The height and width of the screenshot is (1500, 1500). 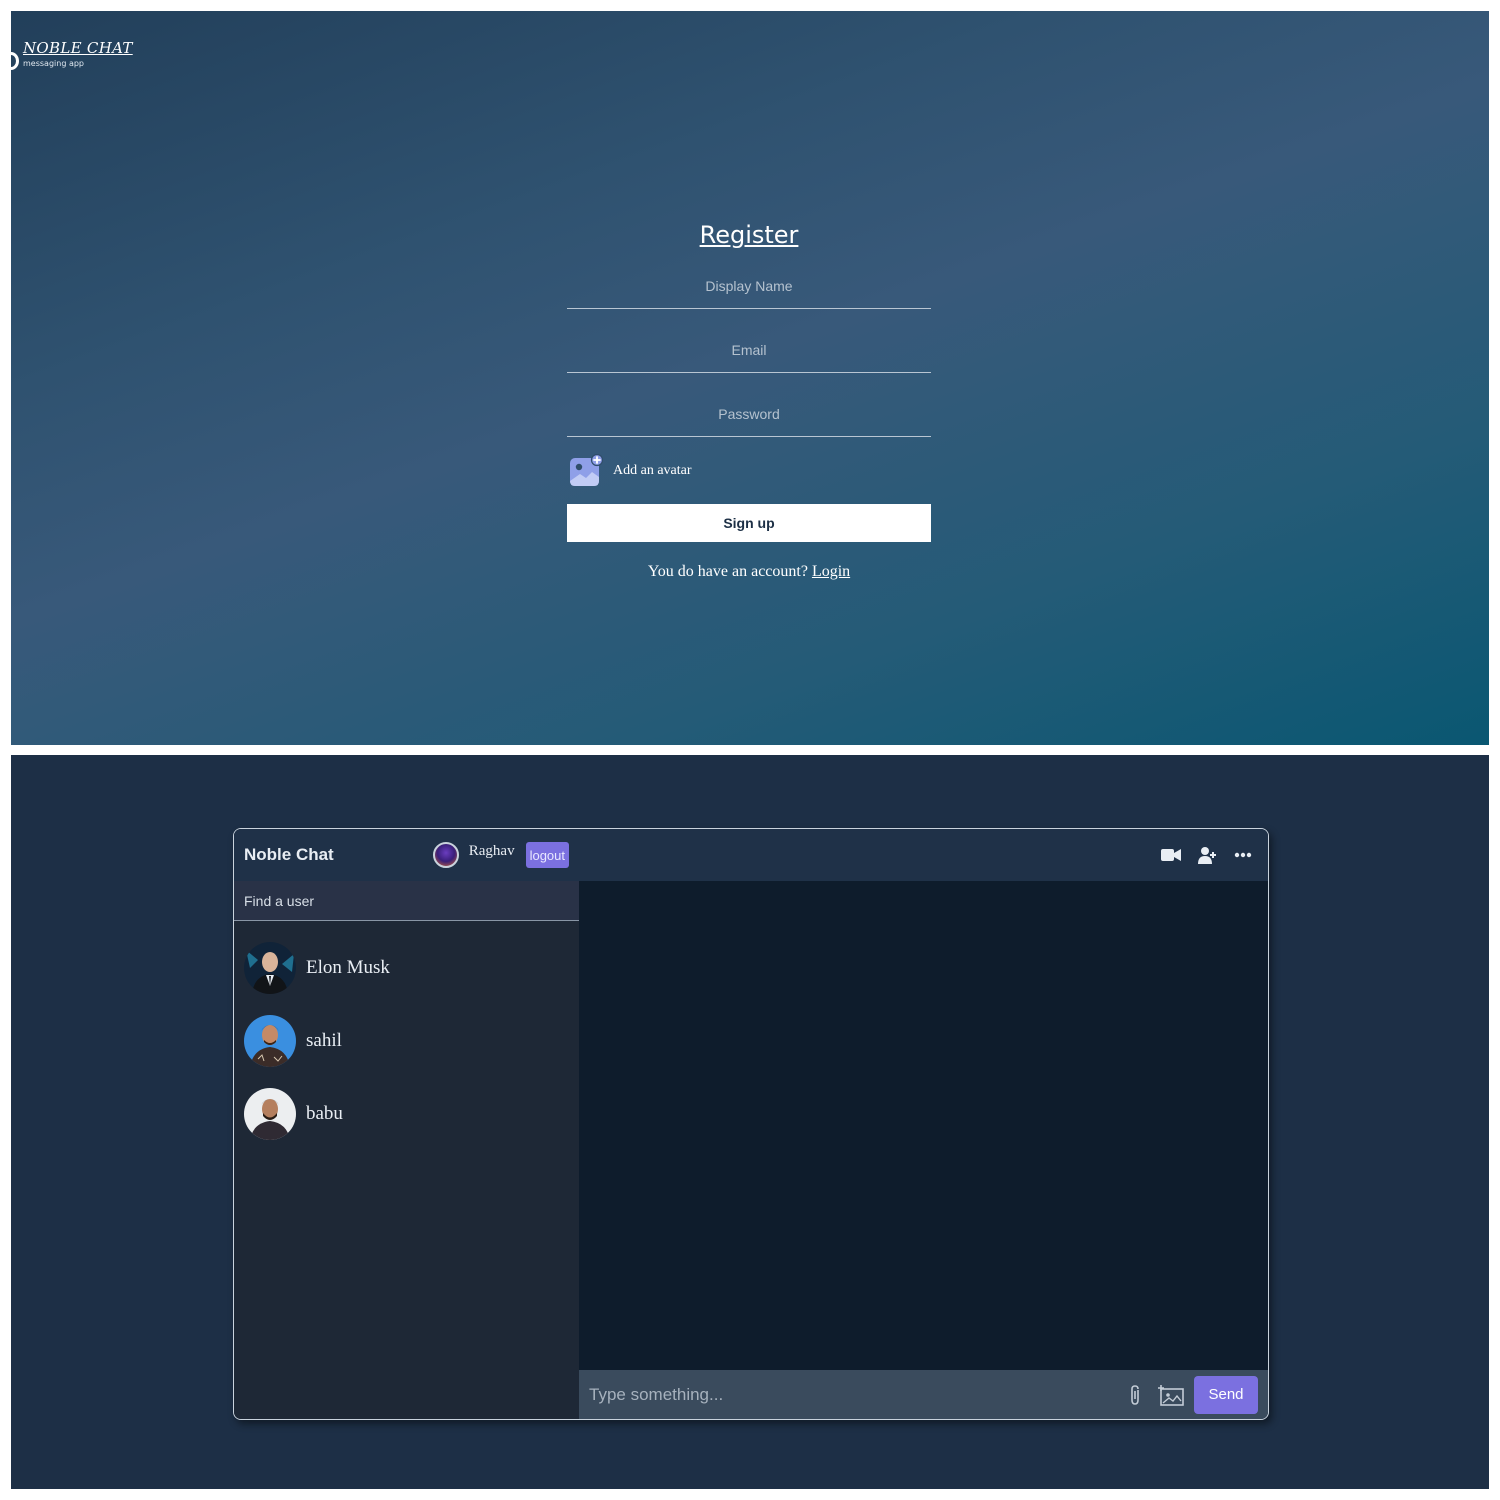 I want to click on send-button: Send, so click(x=1226, y=1394).